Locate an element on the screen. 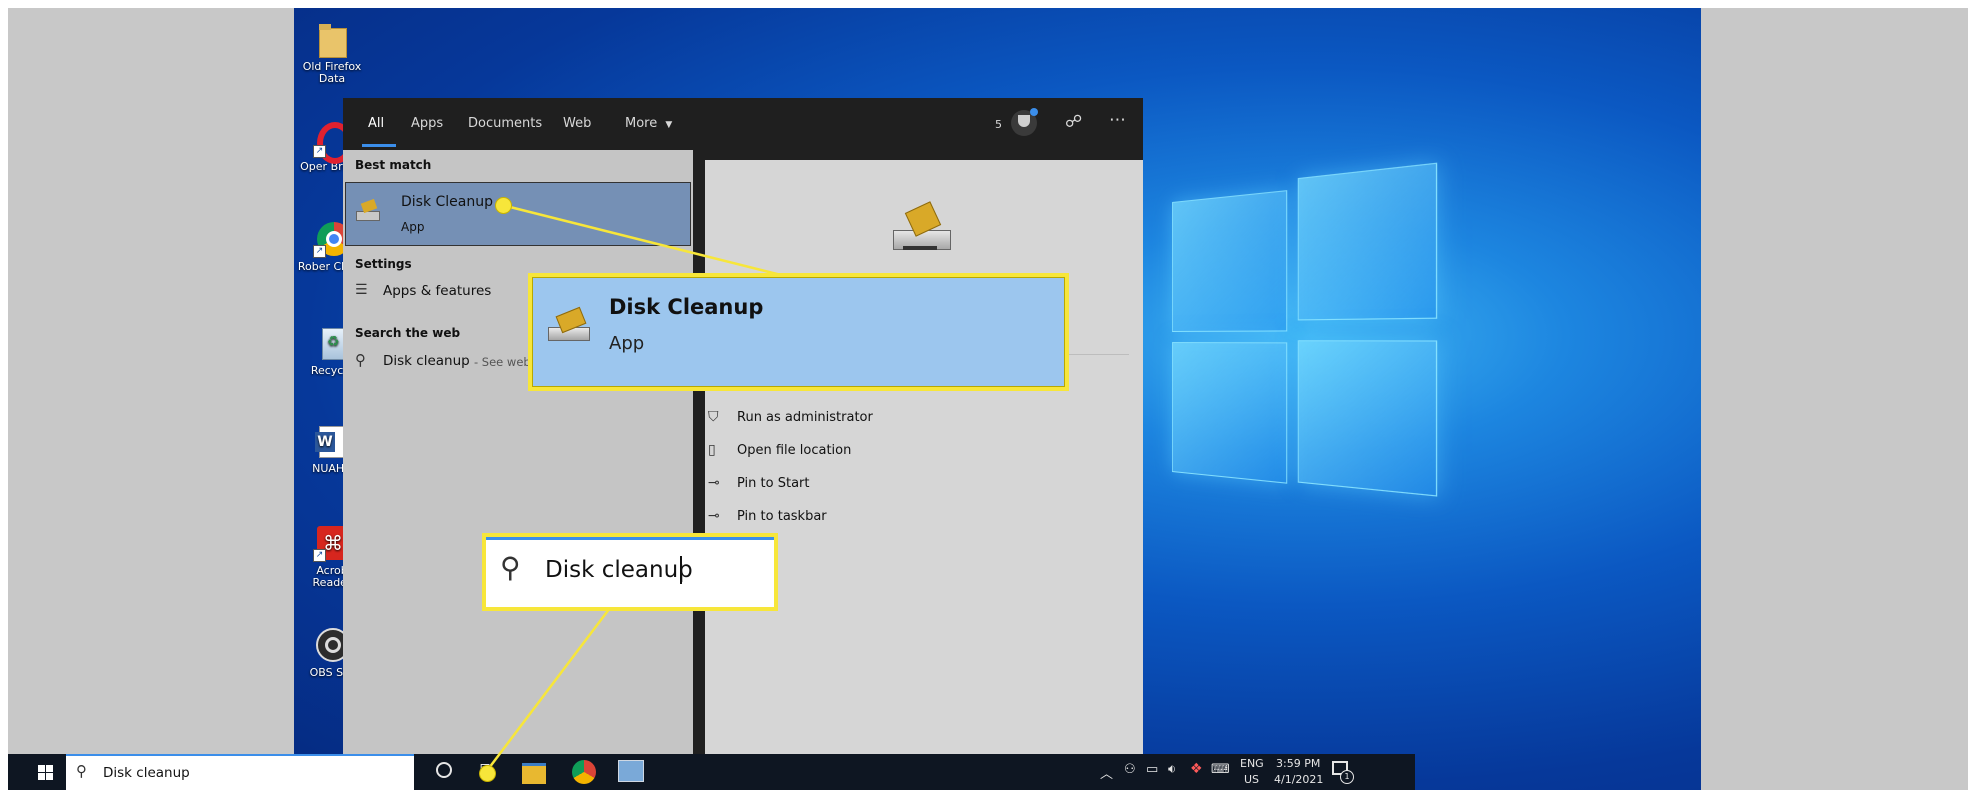 The width and height of the screenshot is (1979, 790). callout-connectors is located at coordinates (643, 488).